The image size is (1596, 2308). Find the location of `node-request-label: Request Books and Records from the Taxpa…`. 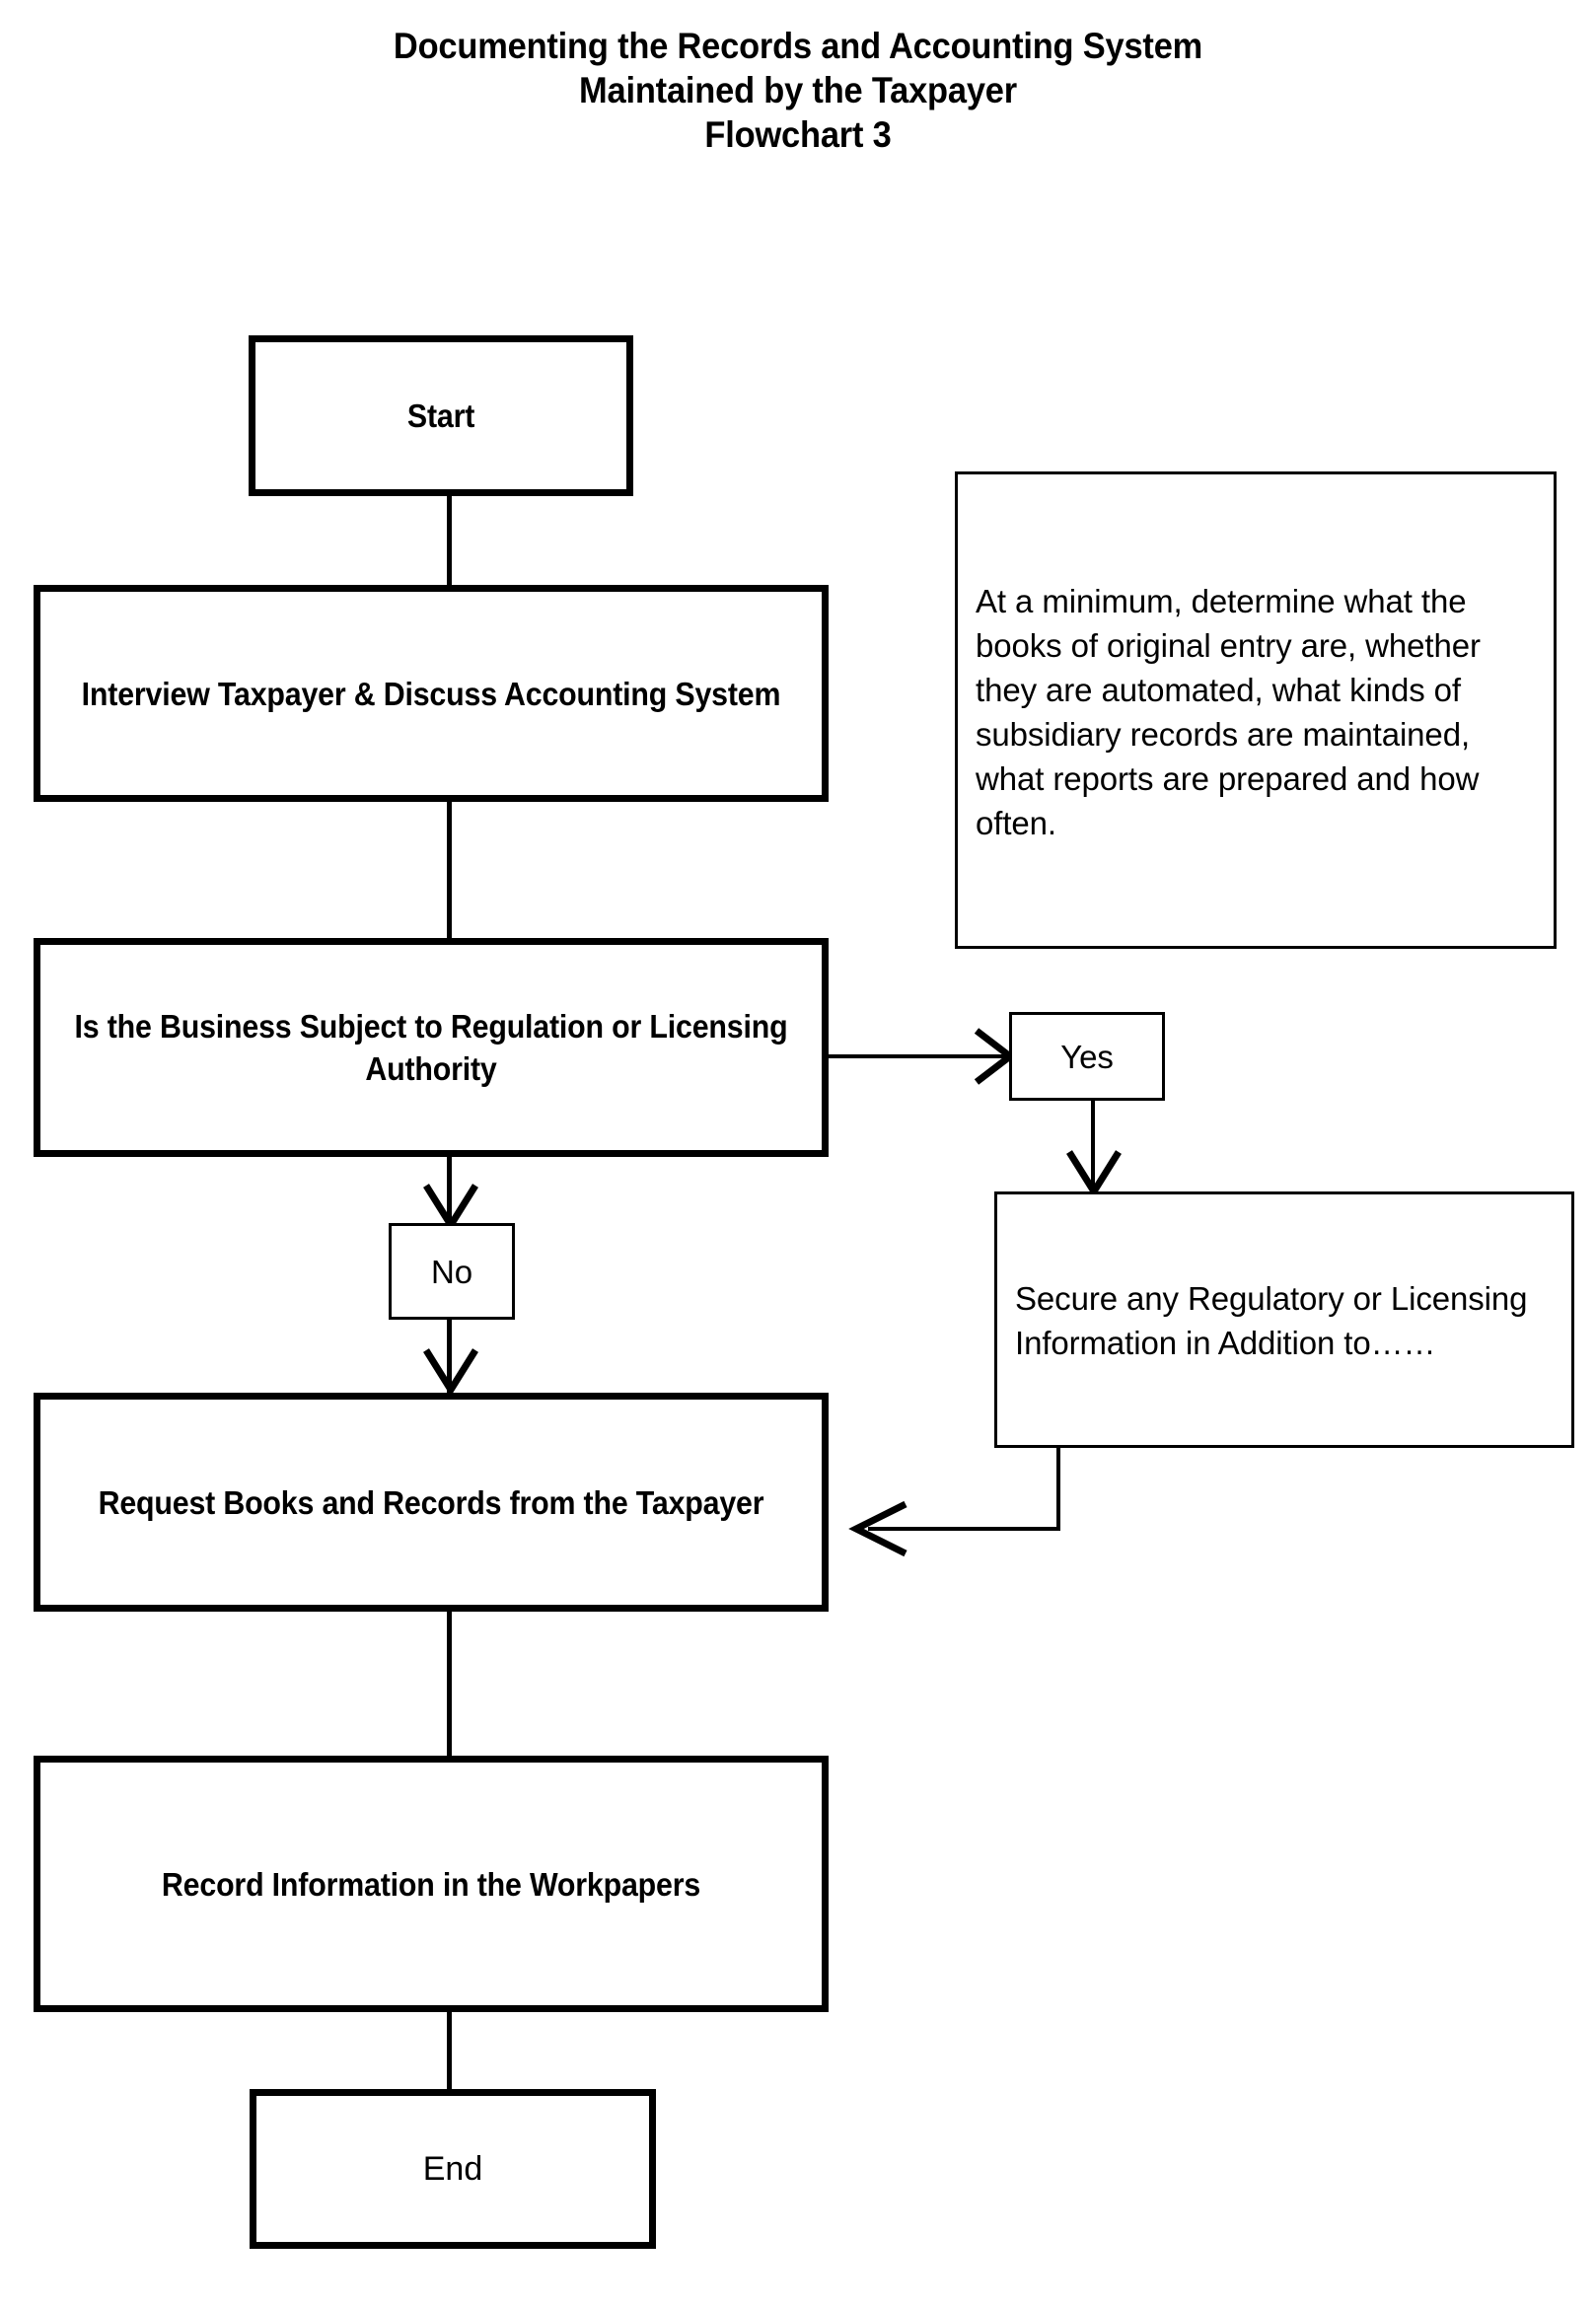

node-request-label: Request Books and Records from the Taxpa… is located at coordinates (431, 1502).